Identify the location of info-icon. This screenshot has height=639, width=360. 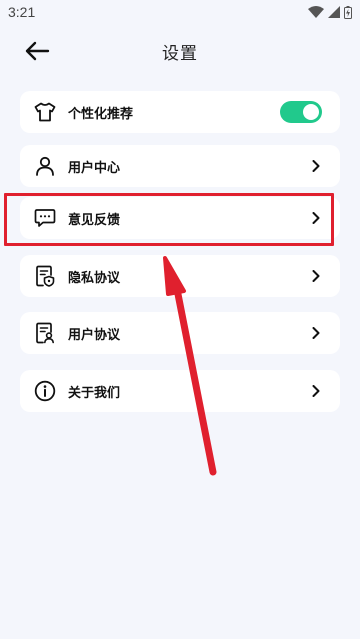
(45, 391).